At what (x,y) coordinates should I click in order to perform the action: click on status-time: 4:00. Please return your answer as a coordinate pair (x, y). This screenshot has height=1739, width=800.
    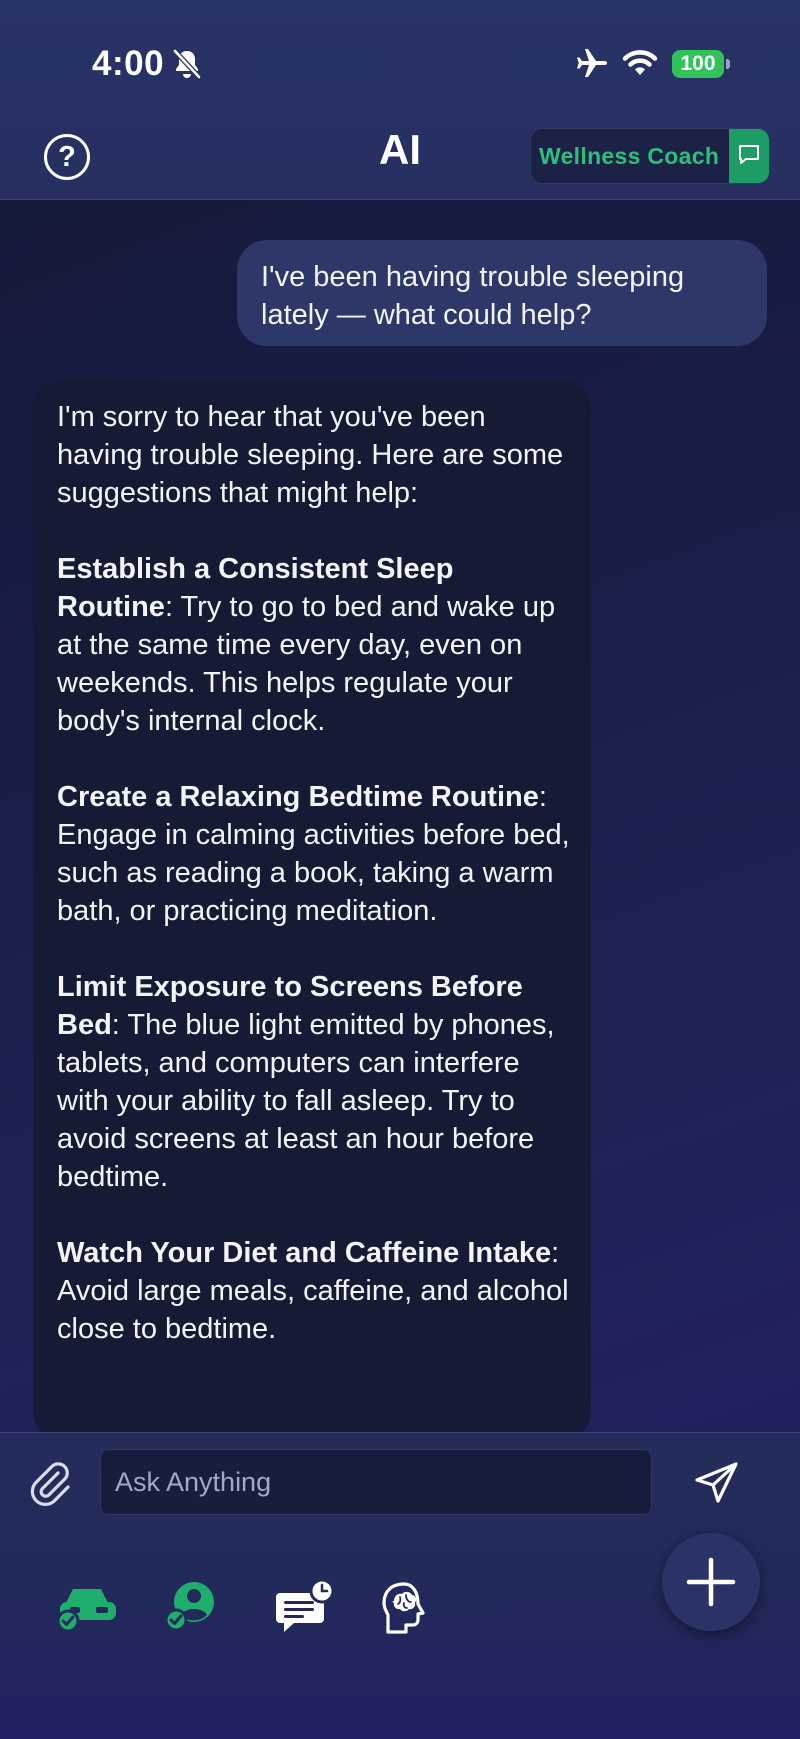
    Looking at the image, I should click on (128, 63).